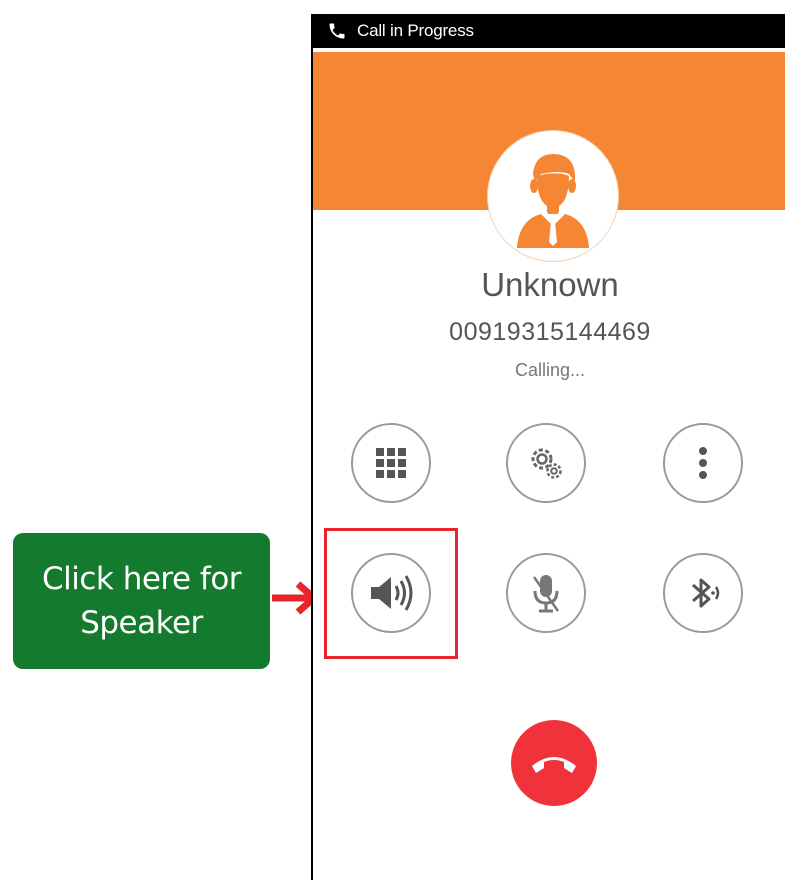  I want to click on caller-name: Unknown, so click(550, 284).